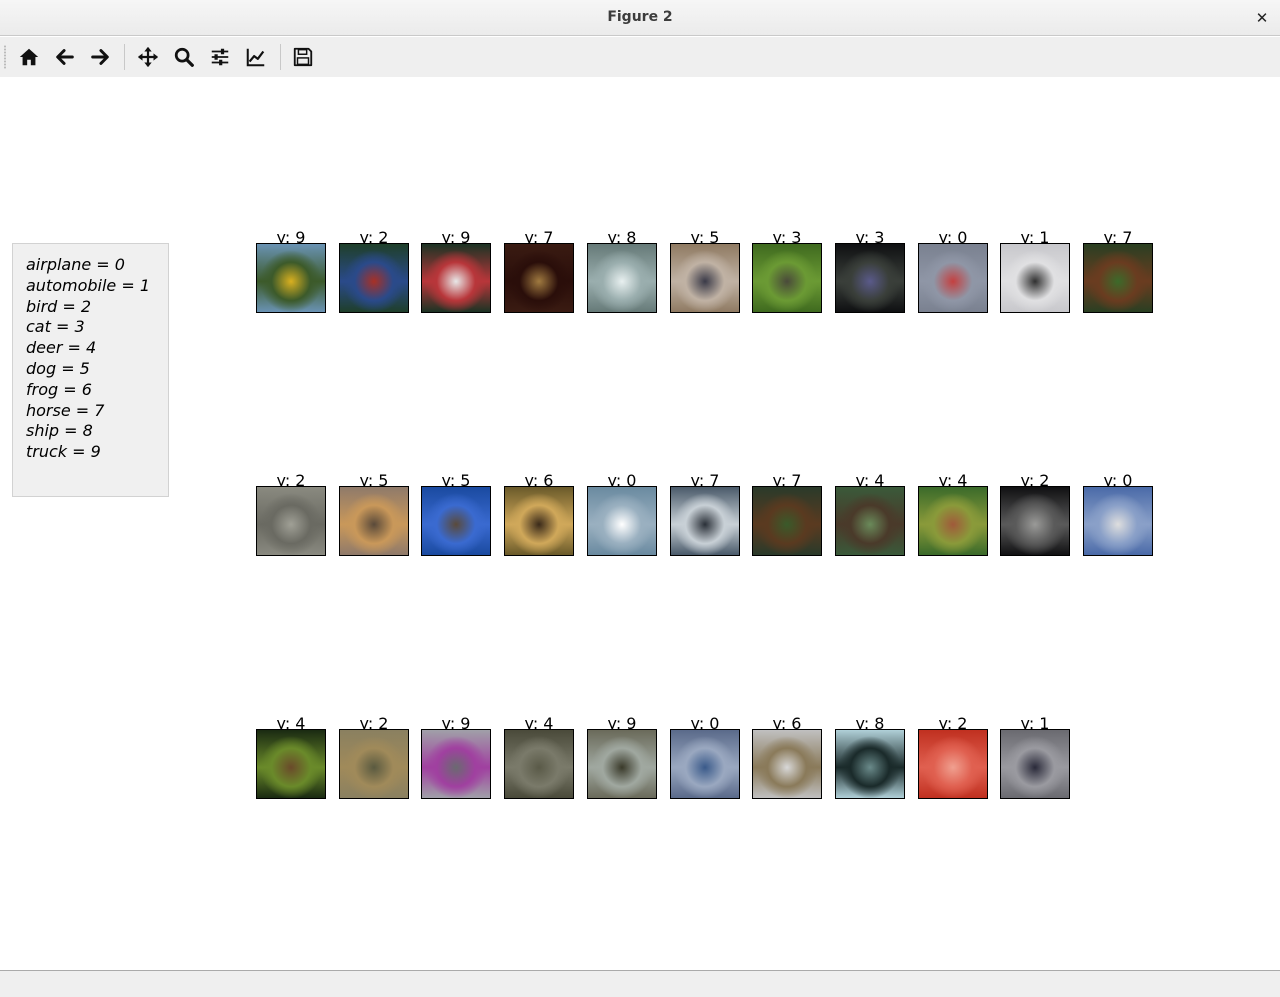 The width and height of the screenshot is (1280, 997). I want to click on close-button: ✕, so click(1262, 18).